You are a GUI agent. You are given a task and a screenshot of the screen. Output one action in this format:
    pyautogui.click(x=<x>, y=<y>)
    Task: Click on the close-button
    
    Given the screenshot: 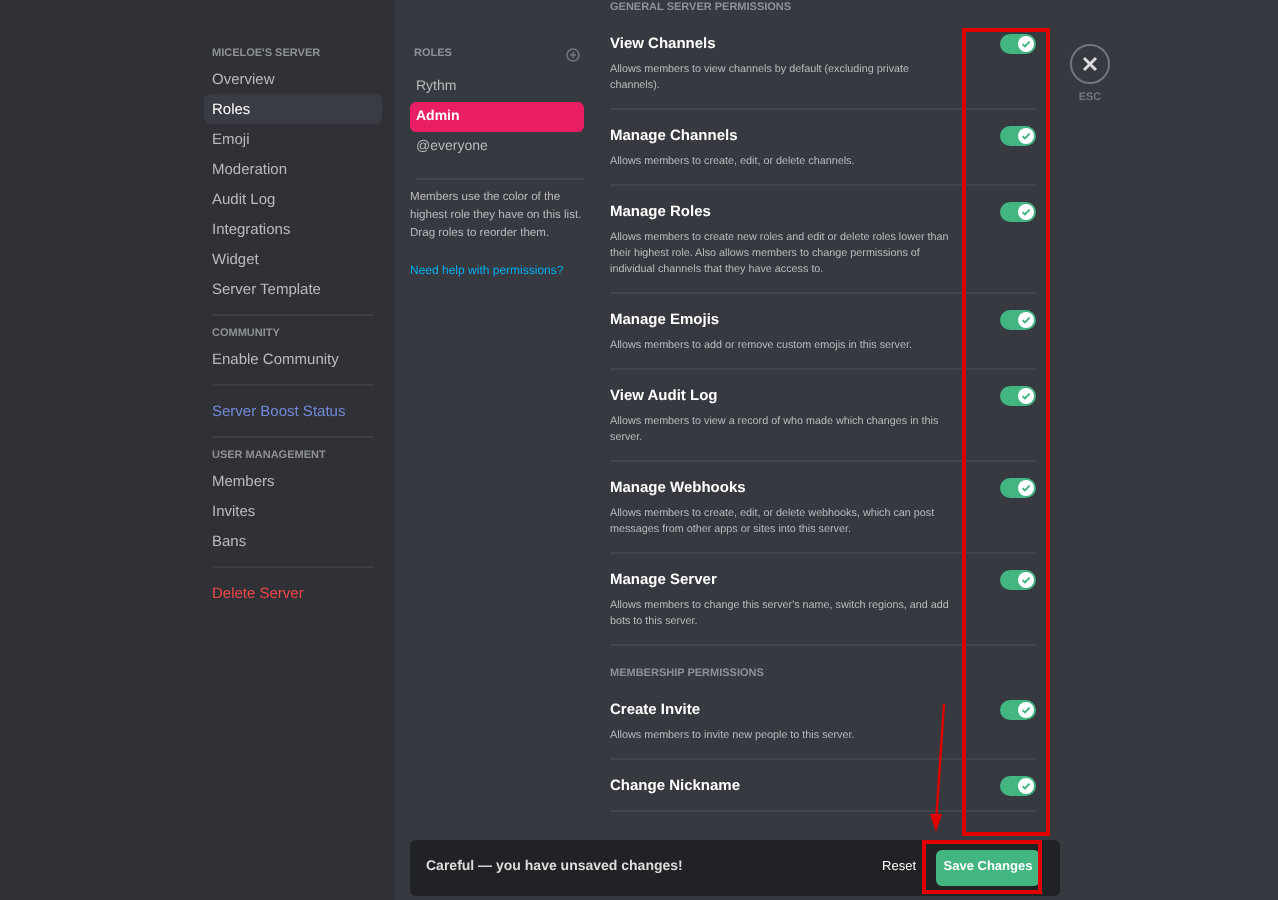 What is the action you would take?
    pyautogui.click(x=1090, y=64)
    